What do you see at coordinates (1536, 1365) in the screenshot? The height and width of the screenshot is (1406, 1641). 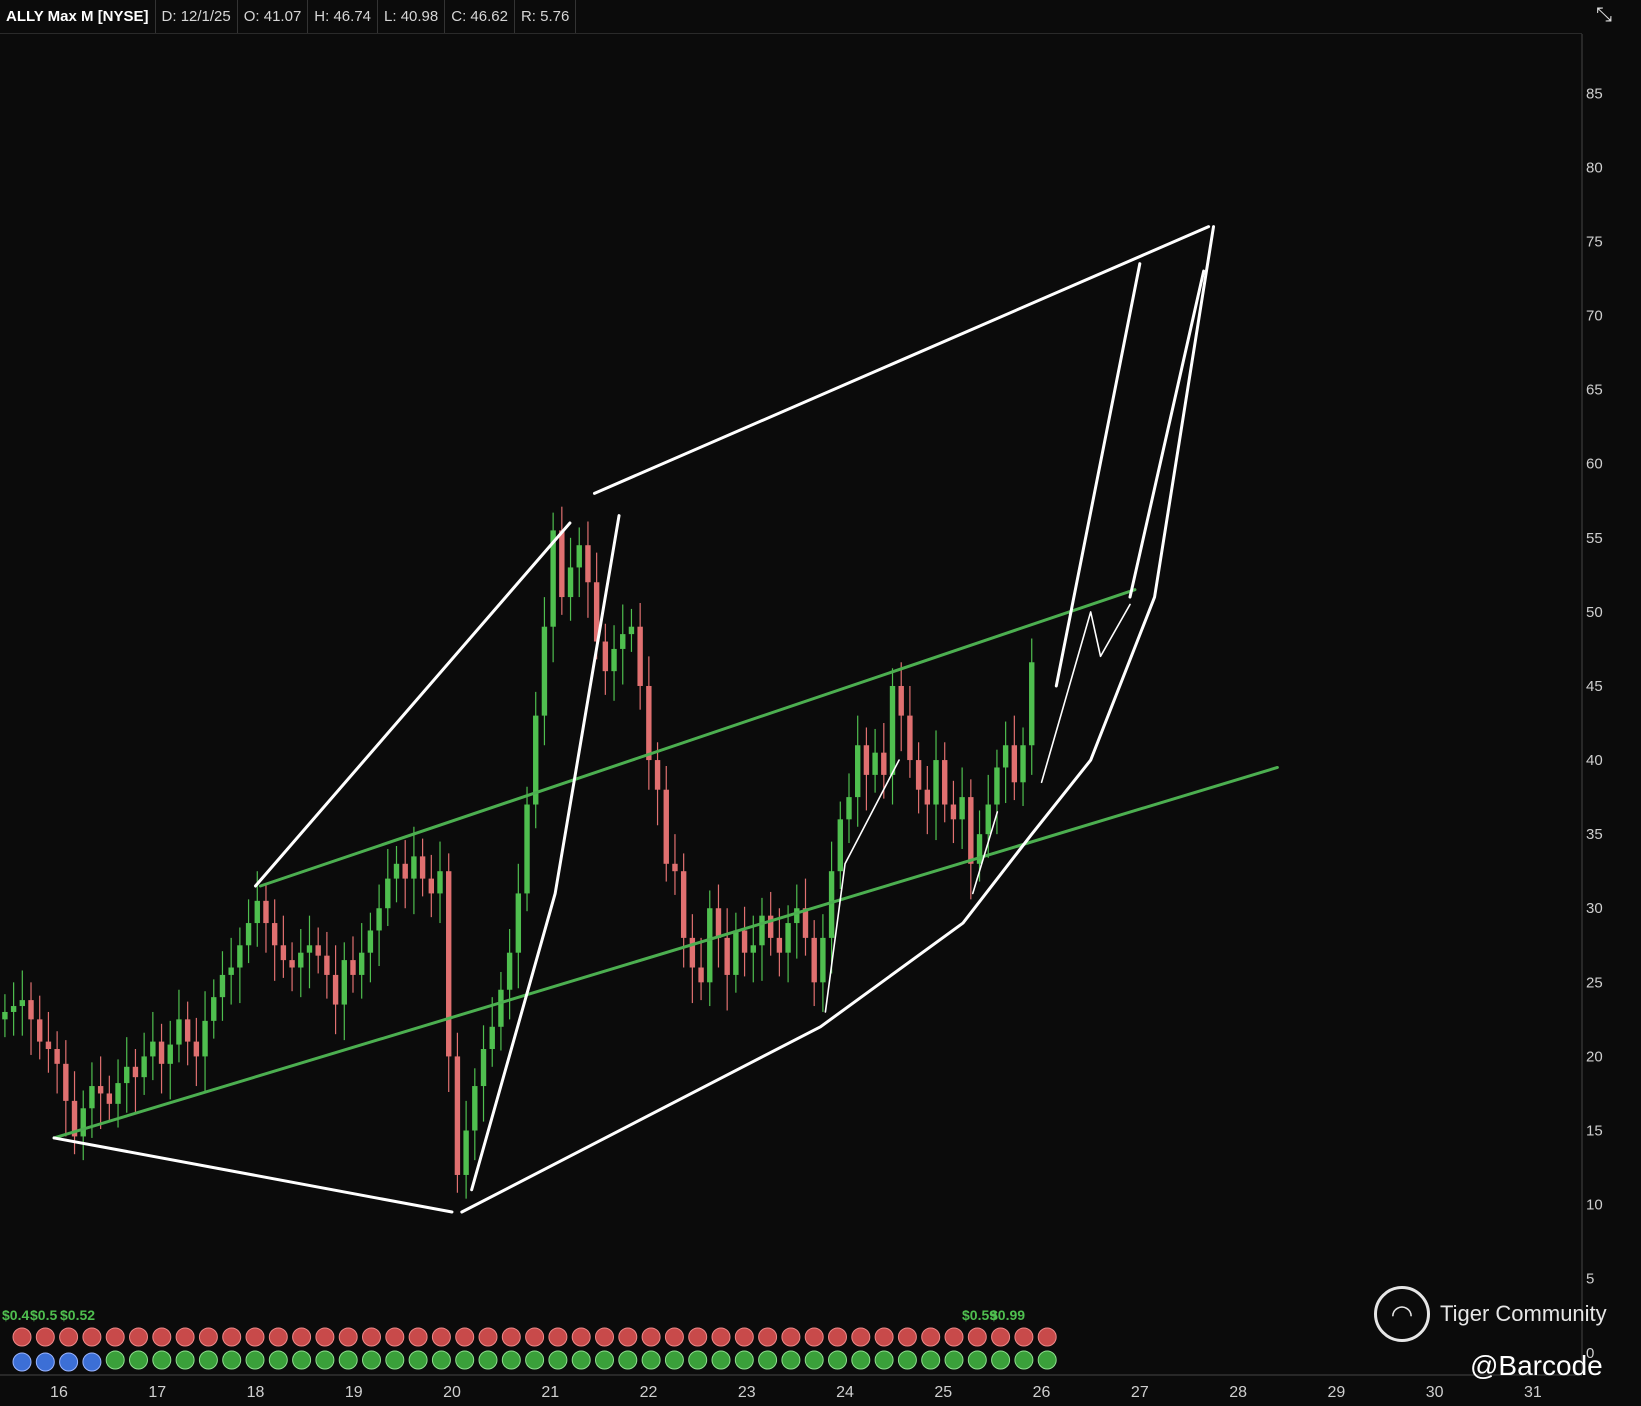 I see `author-handle: @Barcode` at bounding box center [1536, 1365].